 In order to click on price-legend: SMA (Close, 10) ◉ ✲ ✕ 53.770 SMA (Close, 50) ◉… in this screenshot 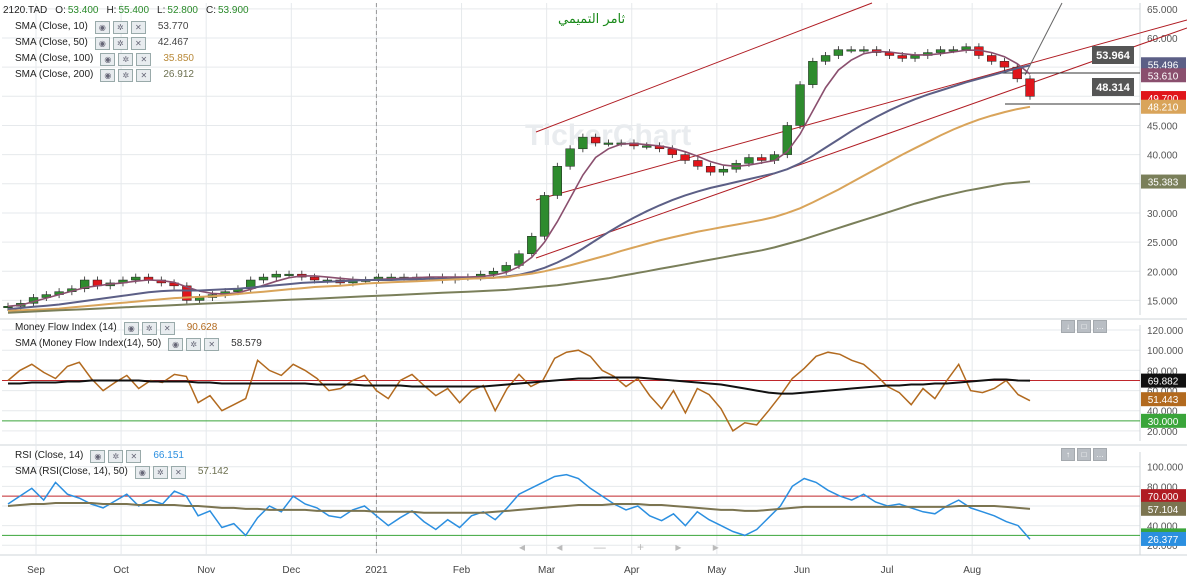, I will do `click(104, 51)`.